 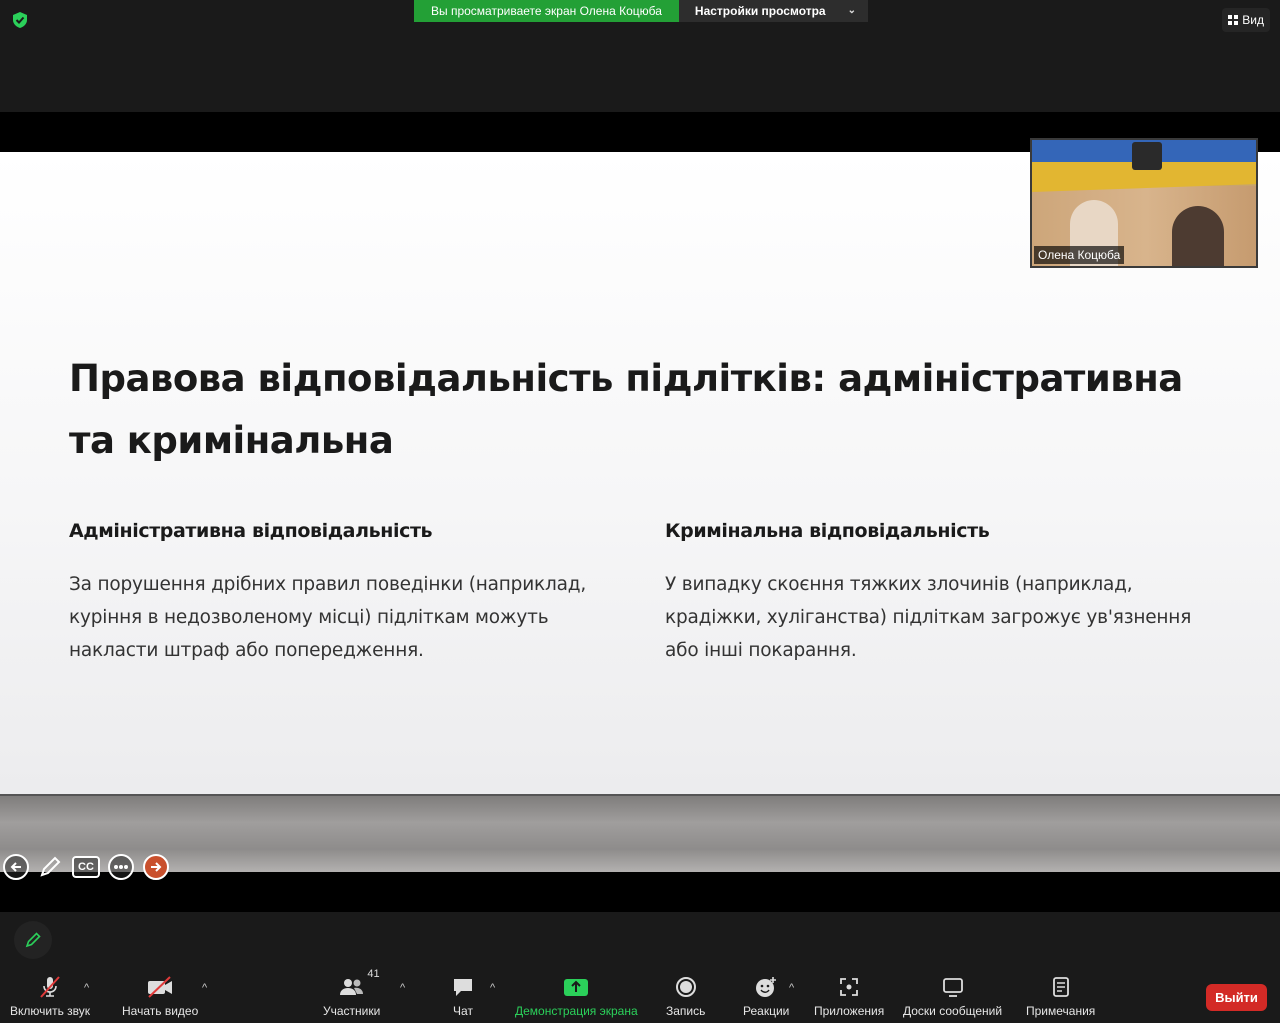 I want to click on whiteboard-icon, so click(x=953, y=987).